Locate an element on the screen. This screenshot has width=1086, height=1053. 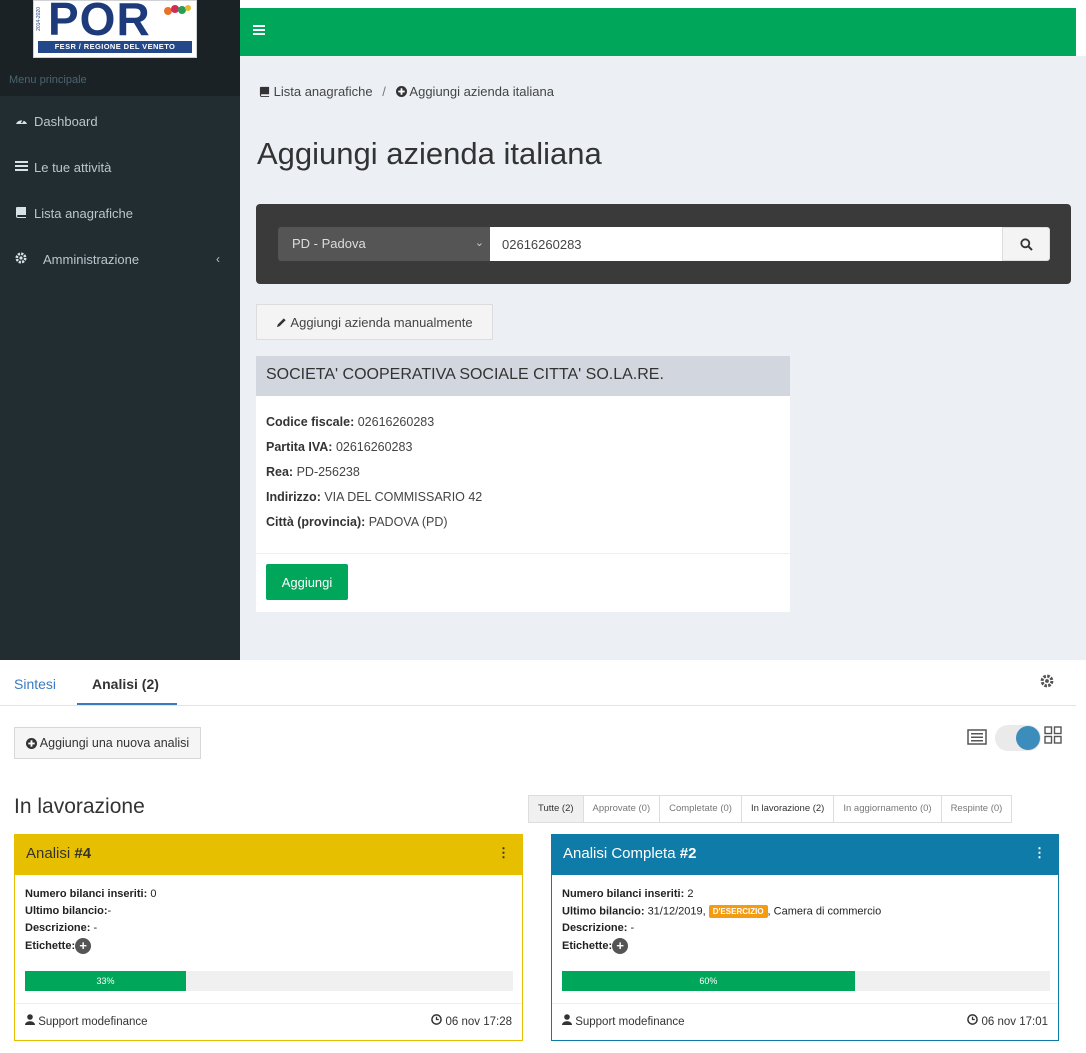
chevron-down-icon: ⌄ is located at coordinates (479, 243).